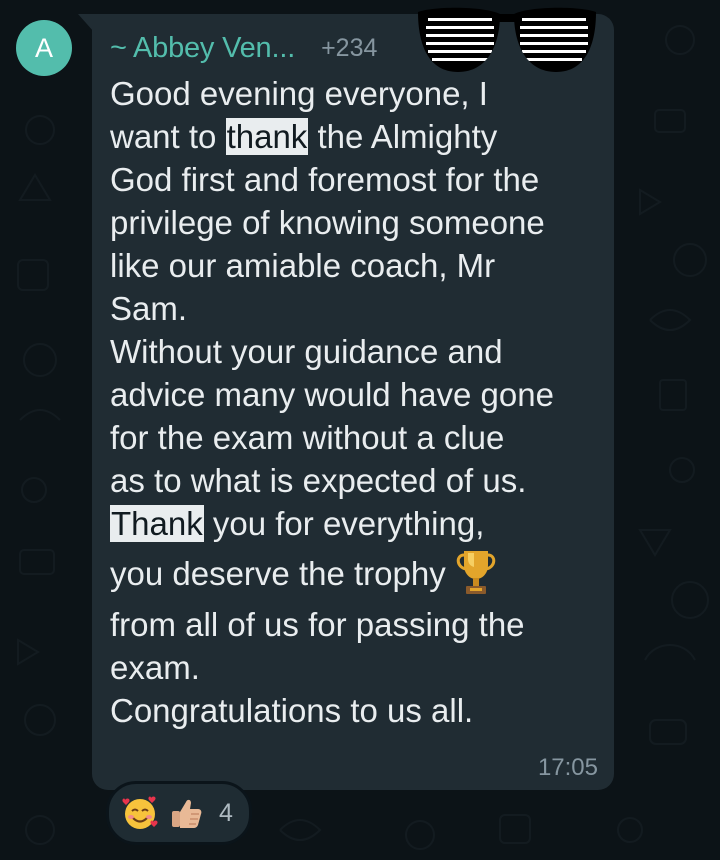 This screenshot has width=720, height=860. What do you see at coordinates (278, 573) in the screenshot?
I see `message-text-segment: you deserve the trophy` at bounding box center [278, 573].